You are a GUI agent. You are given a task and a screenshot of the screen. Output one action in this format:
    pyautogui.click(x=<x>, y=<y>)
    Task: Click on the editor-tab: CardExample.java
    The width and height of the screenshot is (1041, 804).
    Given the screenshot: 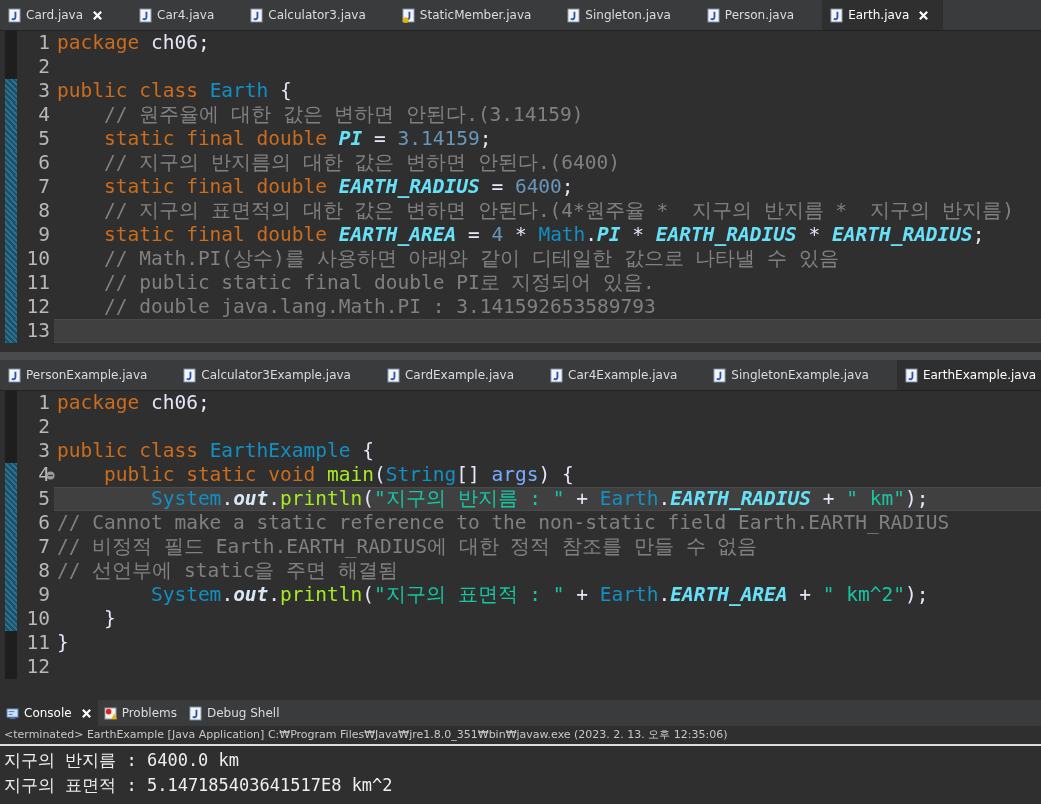 What is the action you would take?
    pyautogui.click(x=453, y=375)
    